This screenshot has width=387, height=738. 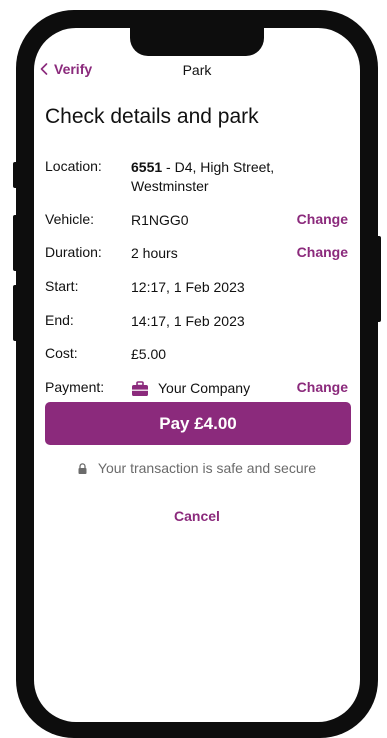 I want to click on briefcase-icon, so click(x=140, y=388).